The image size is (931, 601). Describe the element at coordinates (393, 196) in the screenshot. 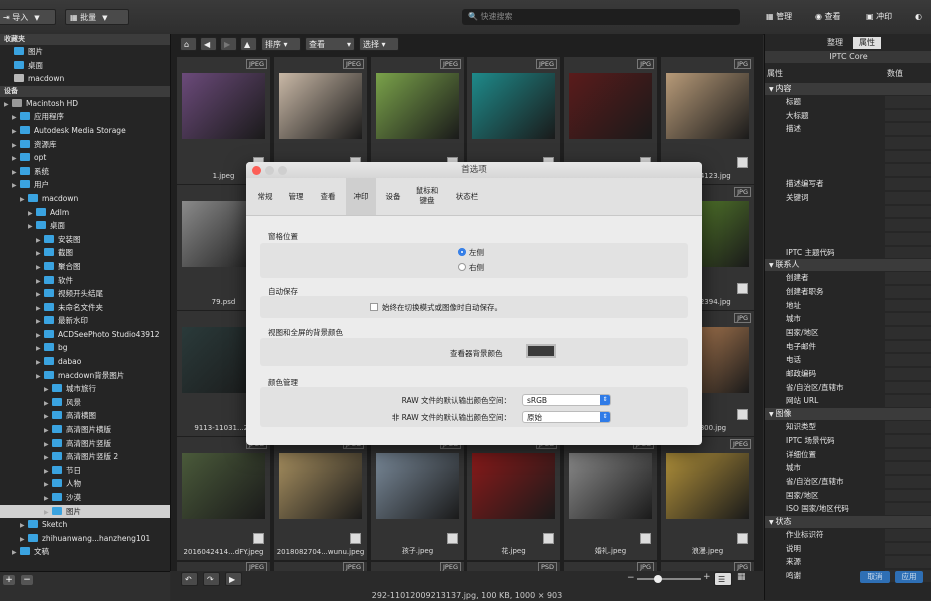

I see `tab-devices: 设备` at that location.